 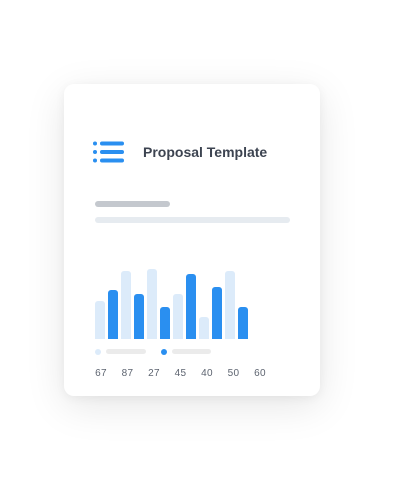 What do you see at coordinates (192, 220) in the screenshot?
I see `placeholder-line-long` at bounding box center [192, 220].